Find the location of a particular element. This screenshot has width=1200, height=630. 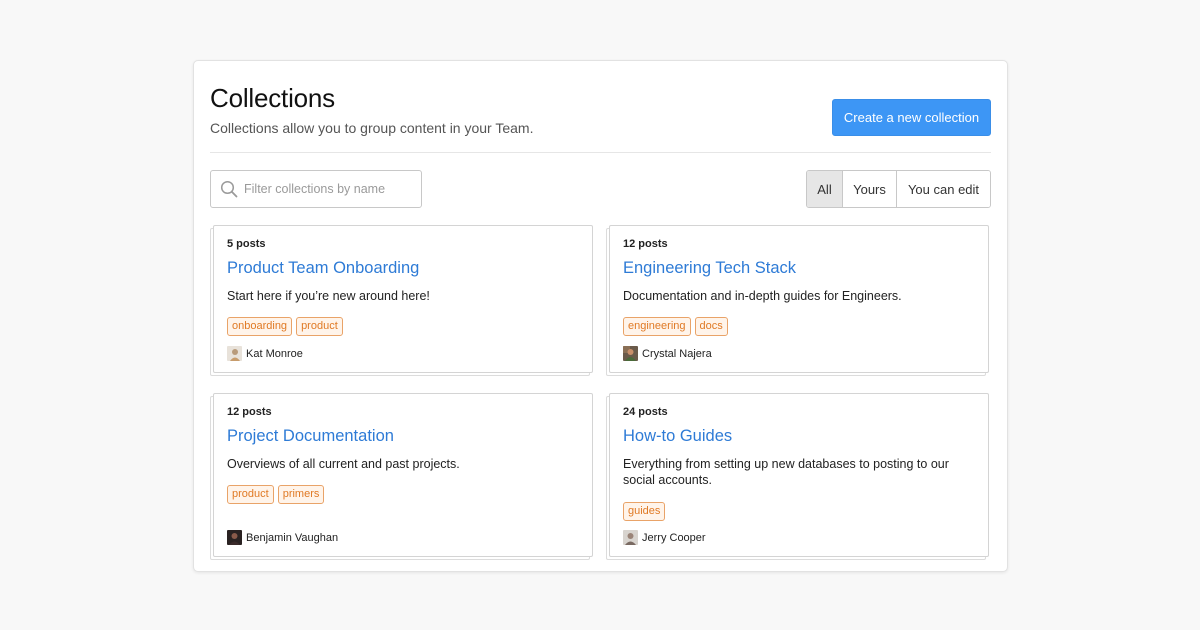

author: Jerry Cooper is located at coordinates (664, 537).